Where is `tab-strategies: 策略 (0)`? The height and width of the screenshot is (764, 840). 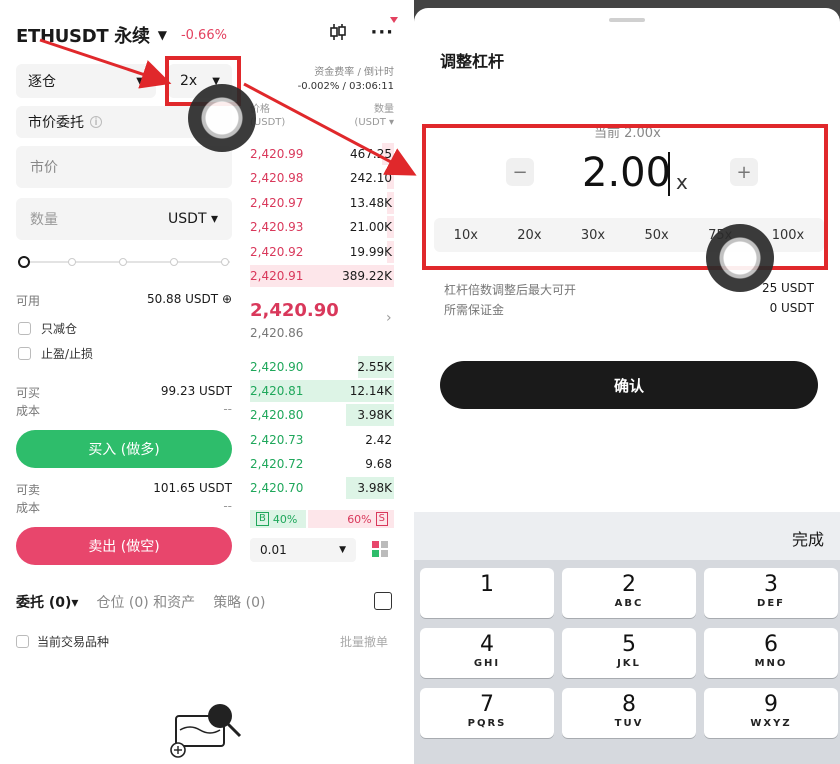
tab-strategies: 策略 (0) is located at coordinates (239, 602).